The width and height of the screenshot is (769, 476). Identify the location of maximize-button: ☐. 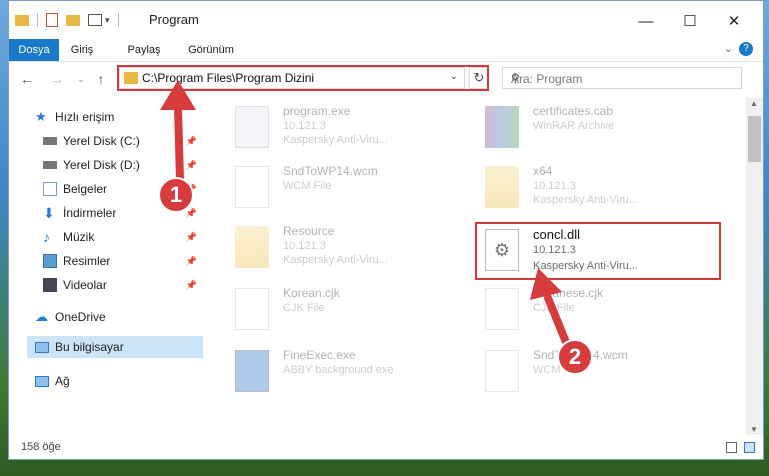
(690, 21).